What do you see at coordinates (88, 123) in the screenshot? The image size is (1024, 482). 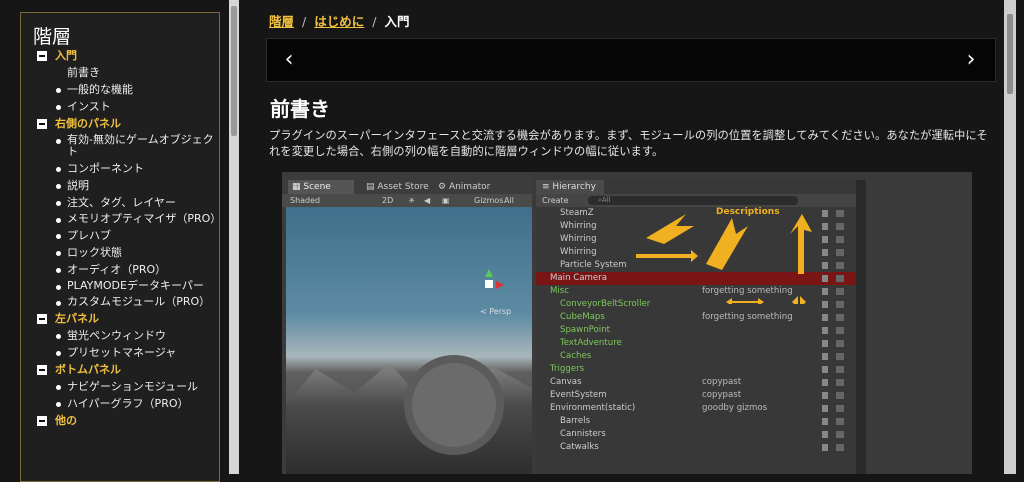 I see `sidebar-section-label: 右側のパネル` at bounding box center [88, 123].